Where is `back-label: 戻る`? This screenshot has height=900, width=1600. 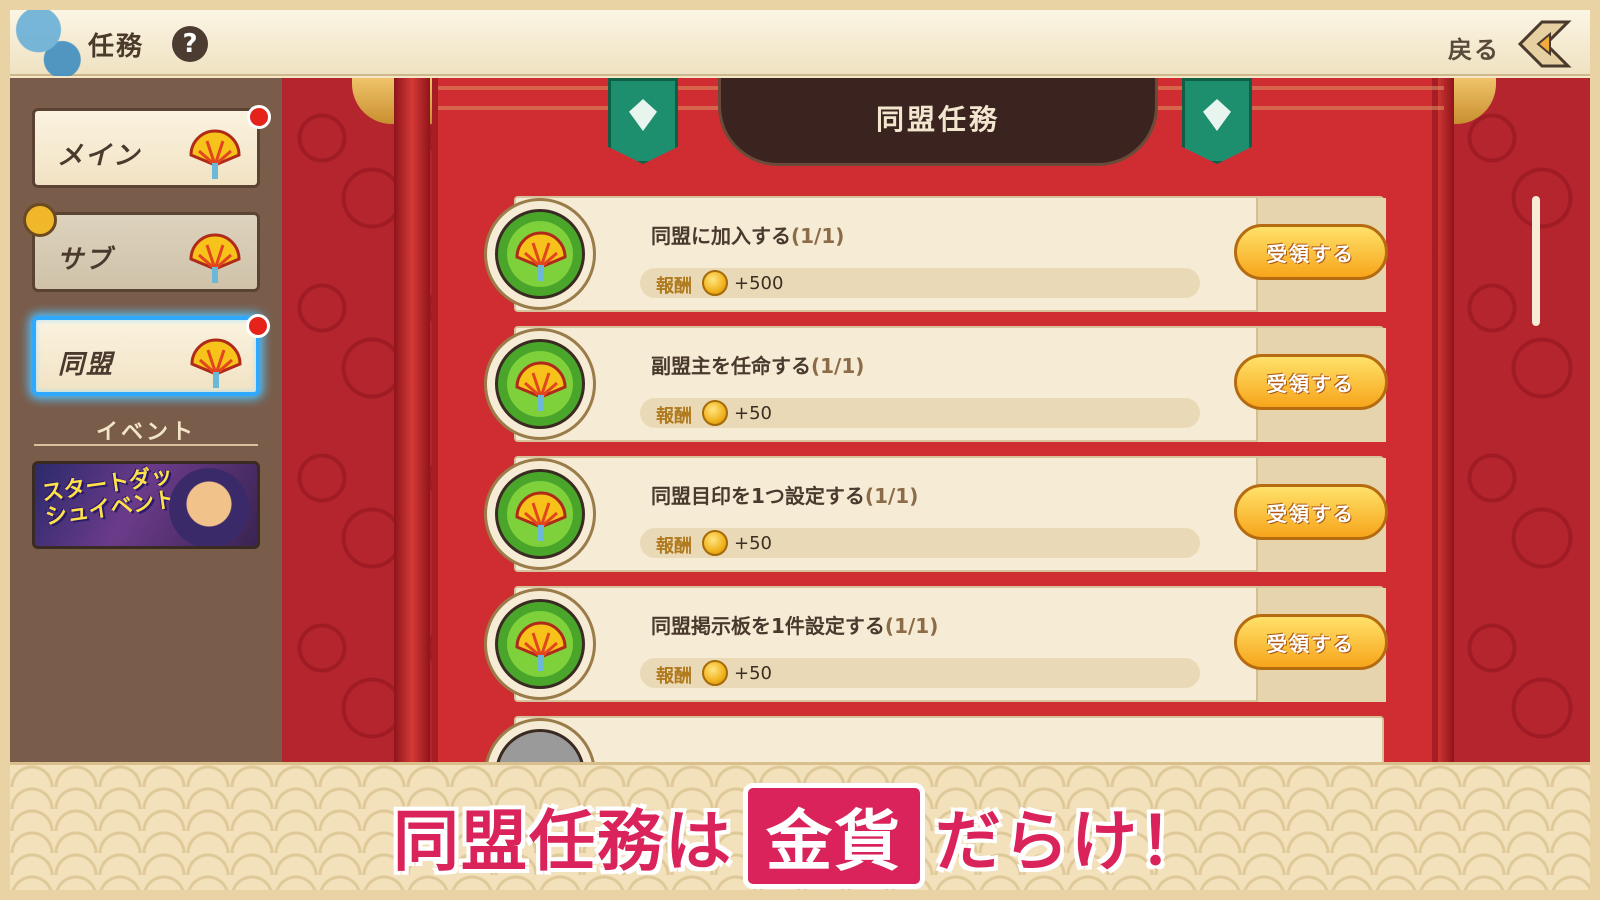
back-label: 戻る is located at coordinates (1474, 47).